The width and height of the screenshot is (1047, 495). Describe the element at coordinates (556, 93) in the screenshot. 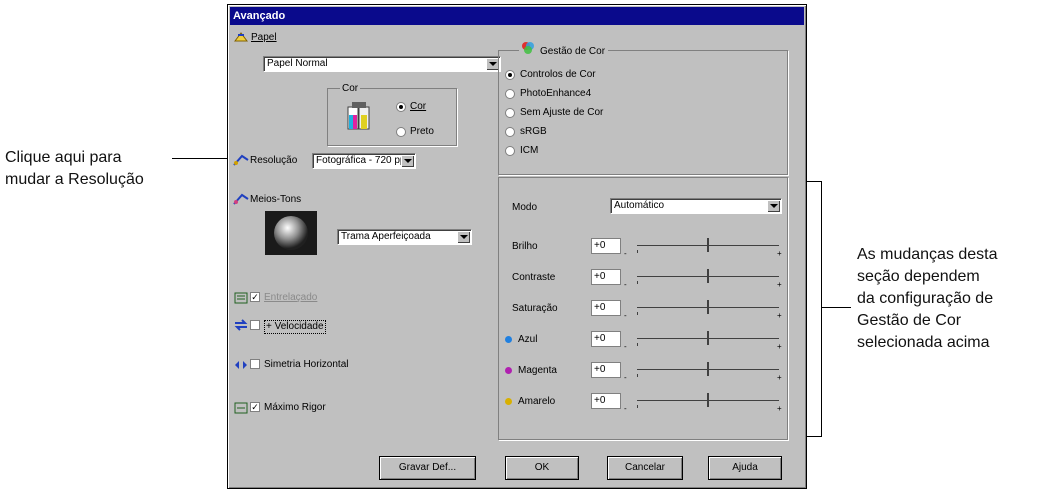

I see `gestao-option-label: PhotoEnhance4` at that location.